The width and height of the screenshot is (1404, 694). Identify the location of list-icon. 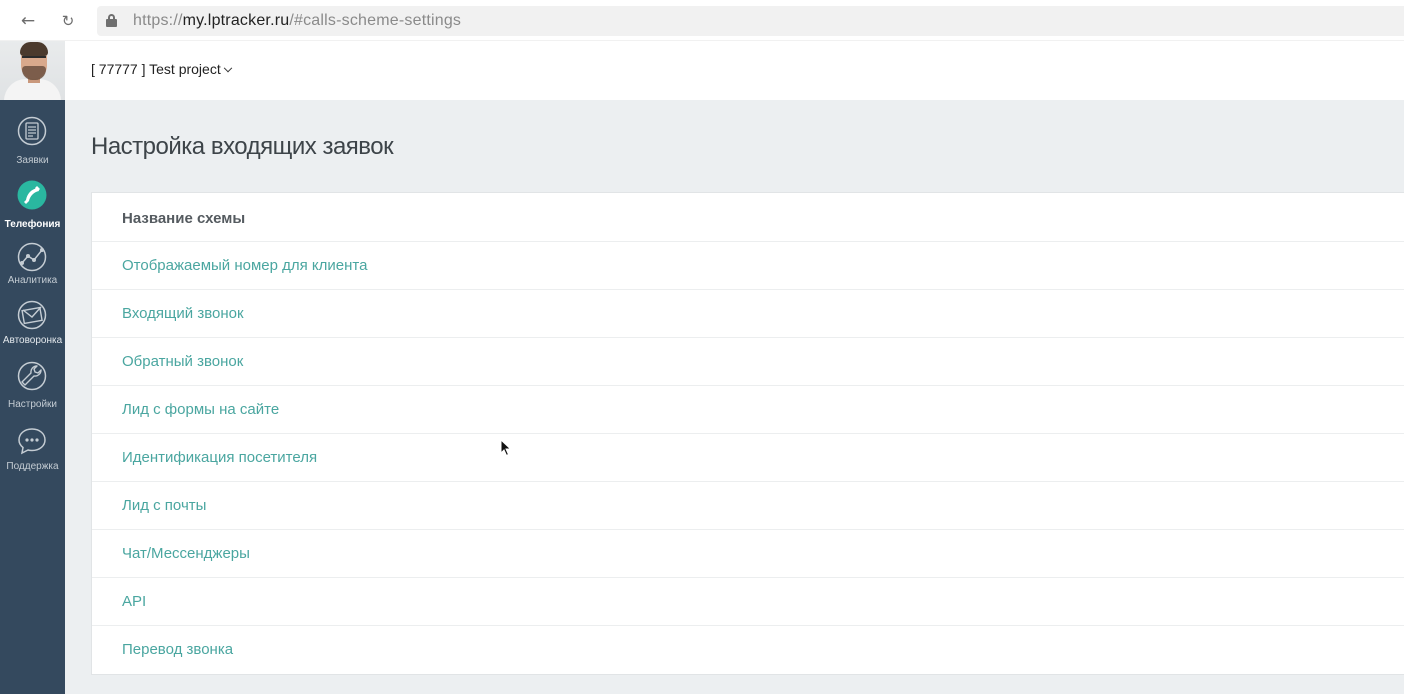
(32, 131).